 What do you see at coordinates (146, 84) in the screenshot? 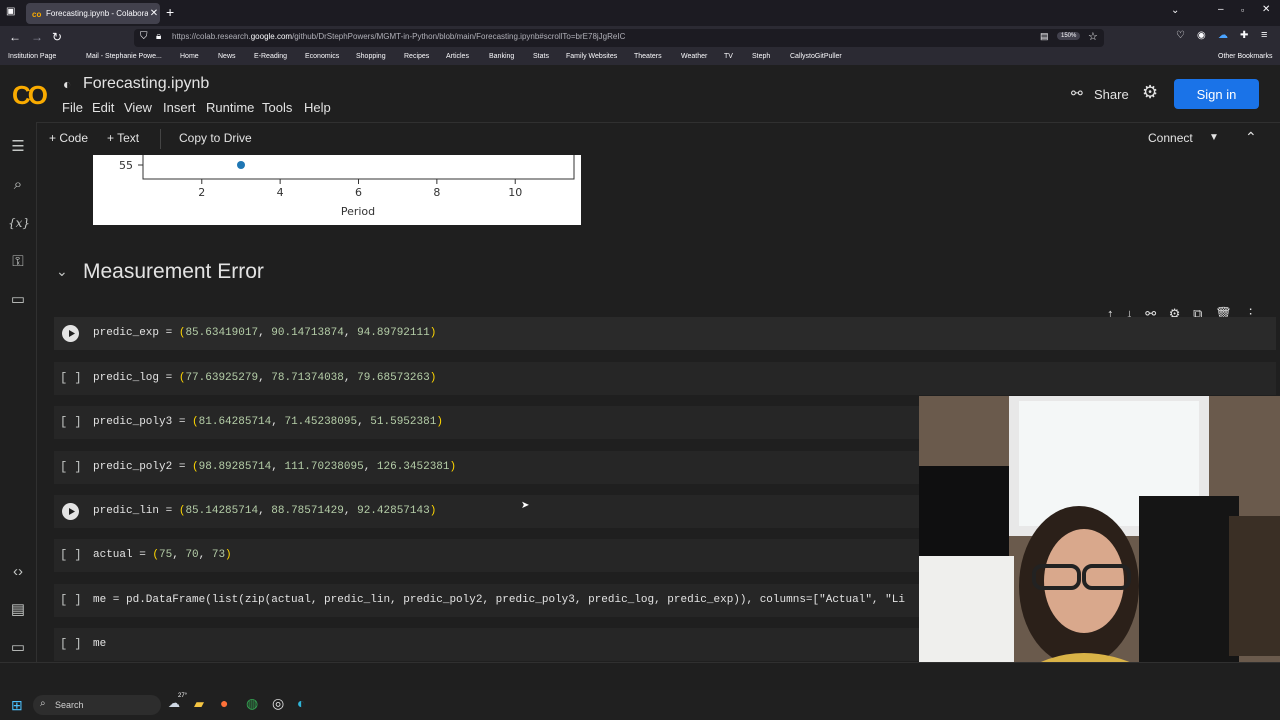
I see `notebook-title: Forecasting.ipynb` at bounding box center [146, 84].